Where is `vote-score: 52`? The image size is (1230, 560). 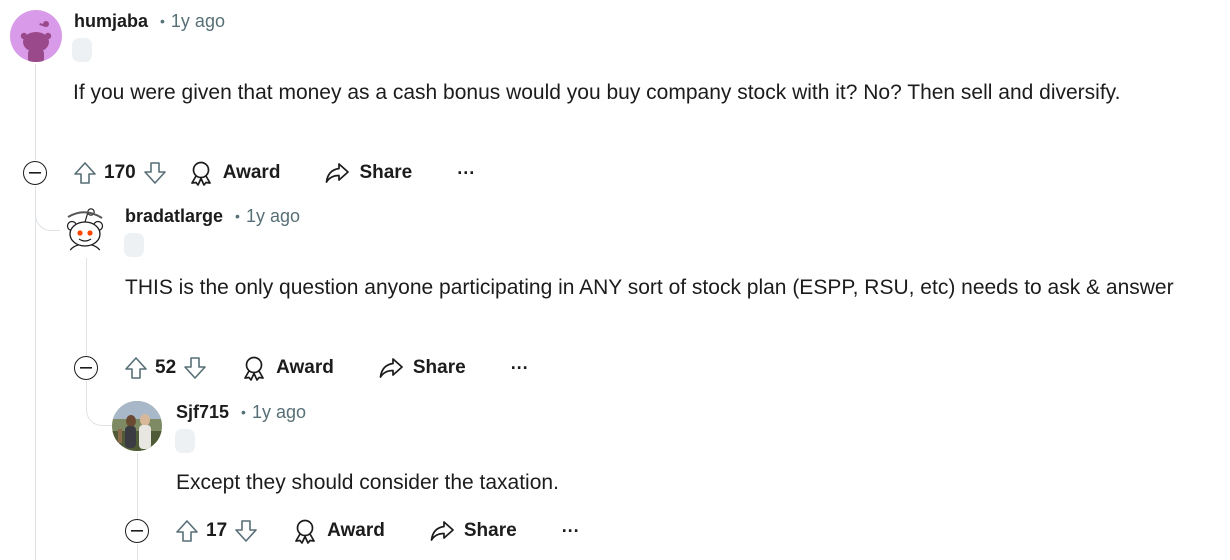
vote-score: 52 is located at coordinates (166, 367).